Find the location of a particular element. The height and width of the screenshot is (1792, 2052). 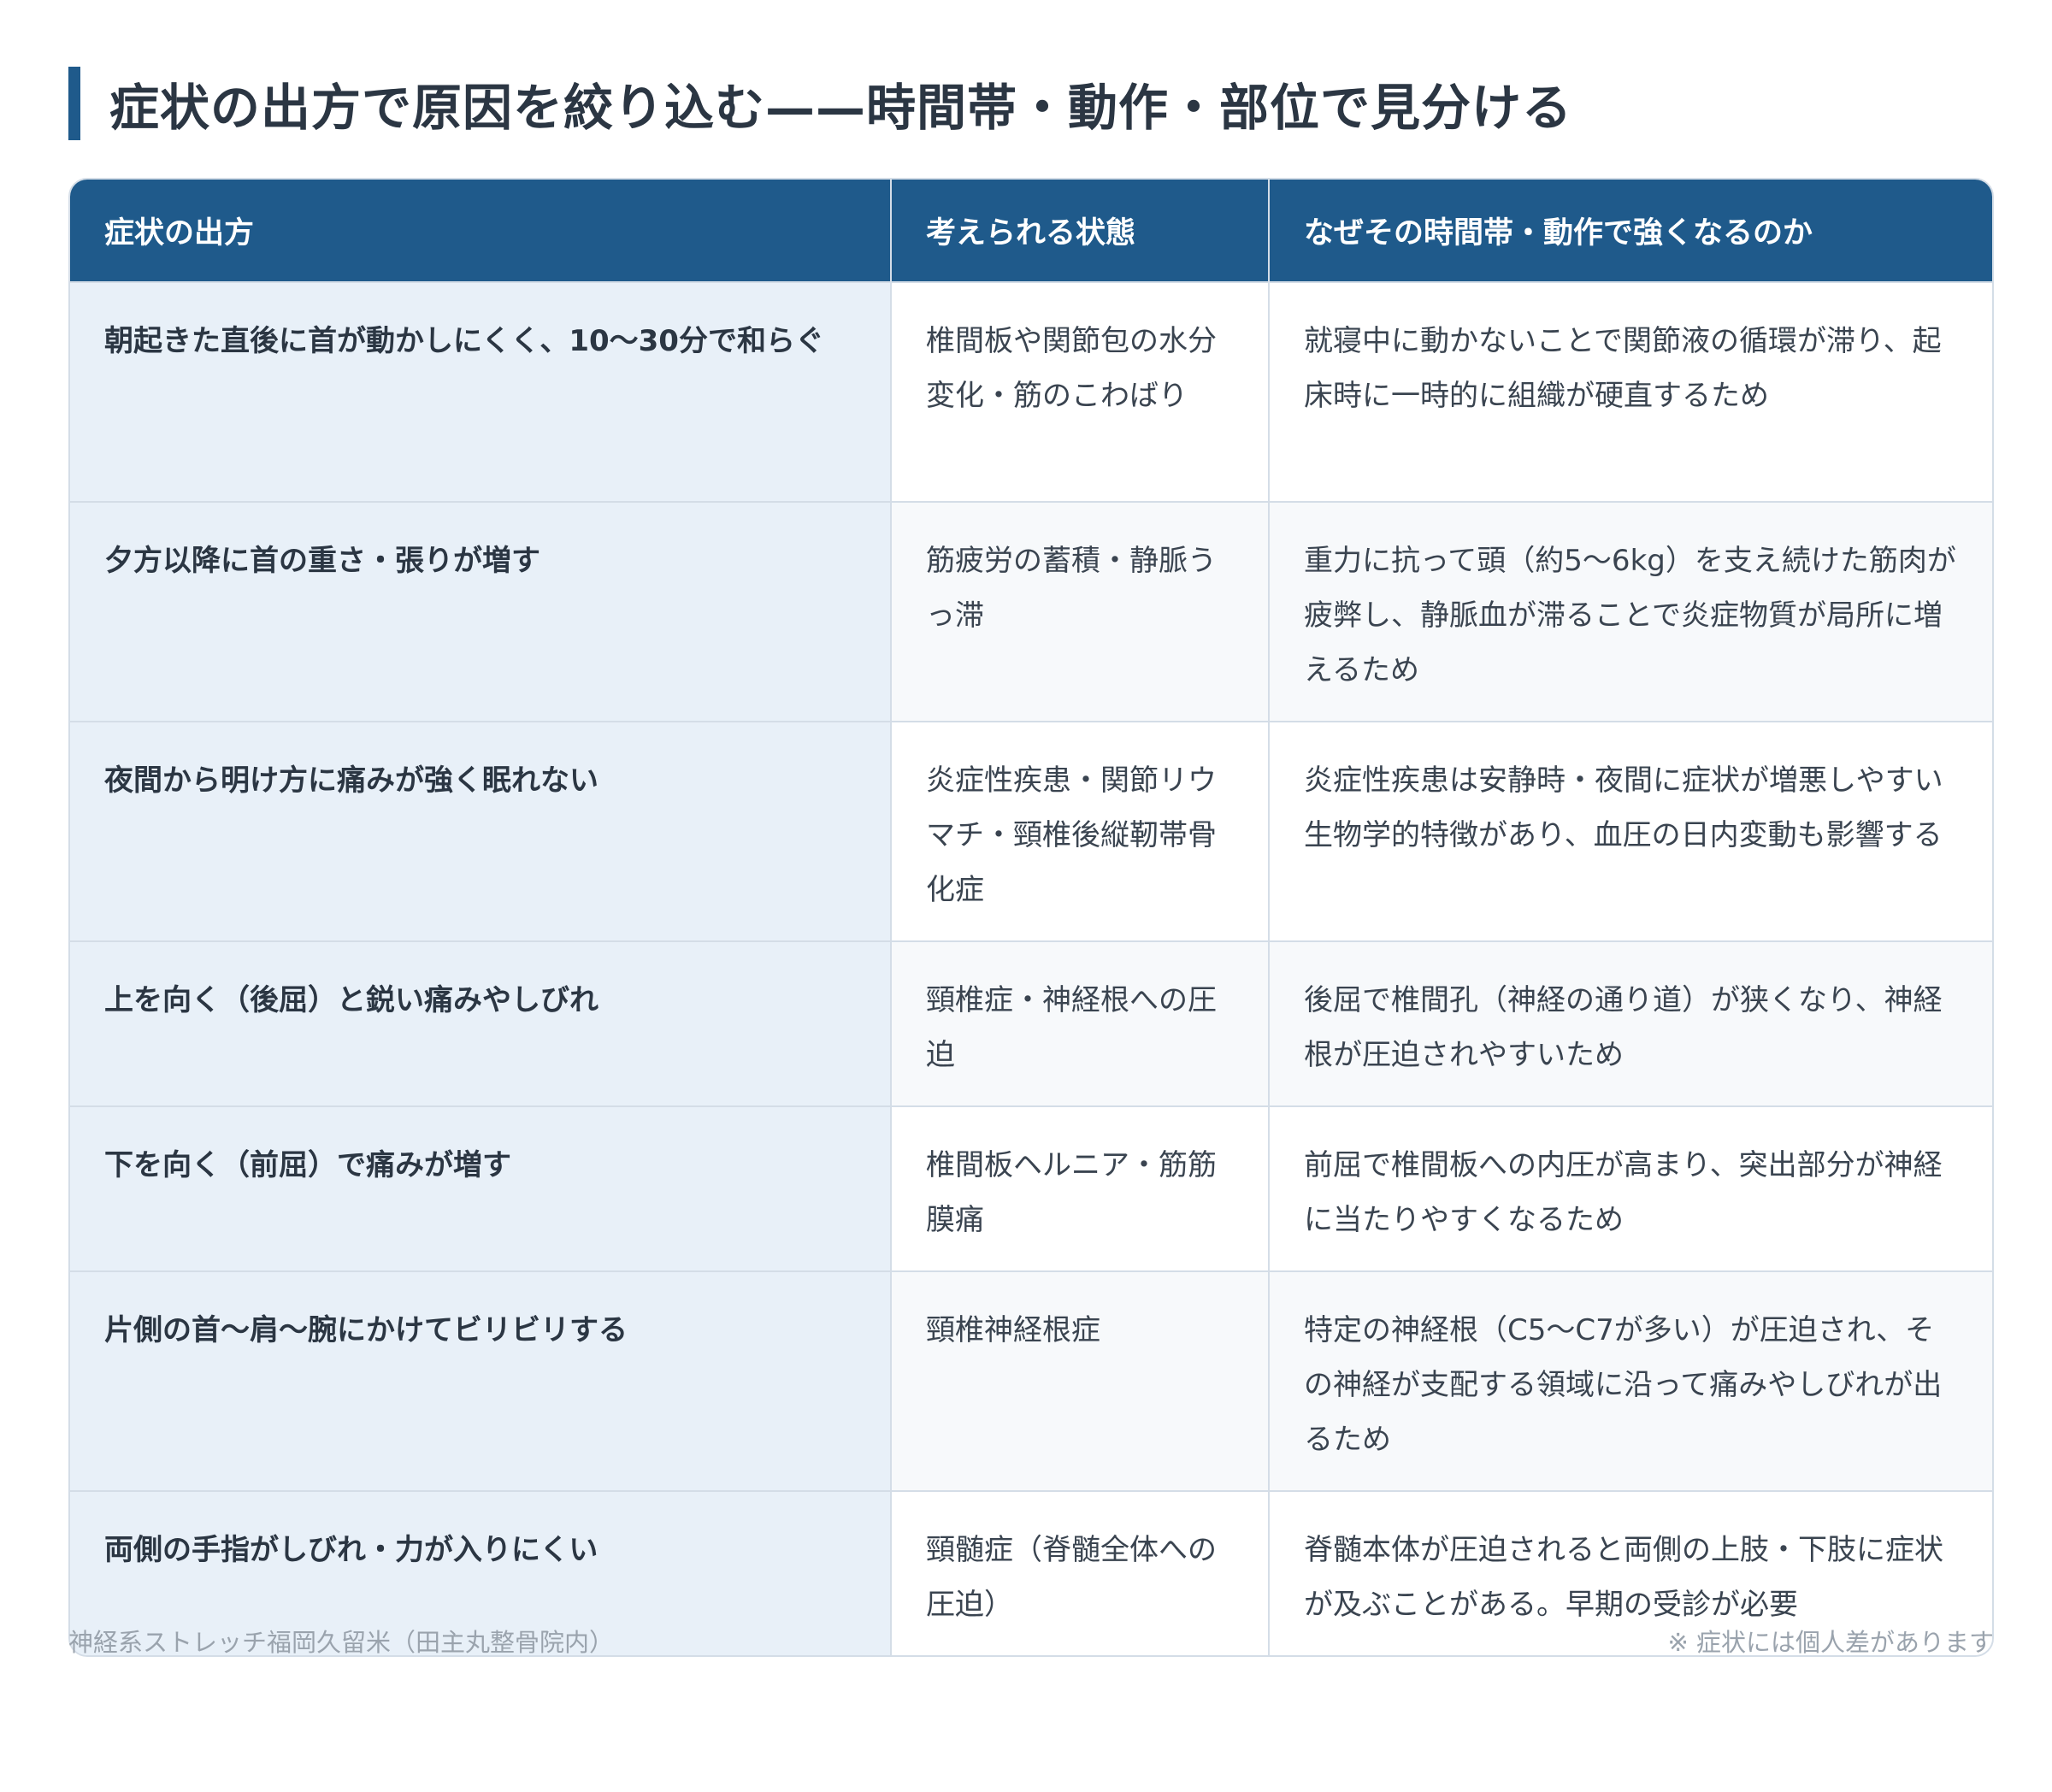

symptom-cell: 上を向く（後屈）と鋭い痛みやしびれ is located at coordinates (480, 1023).